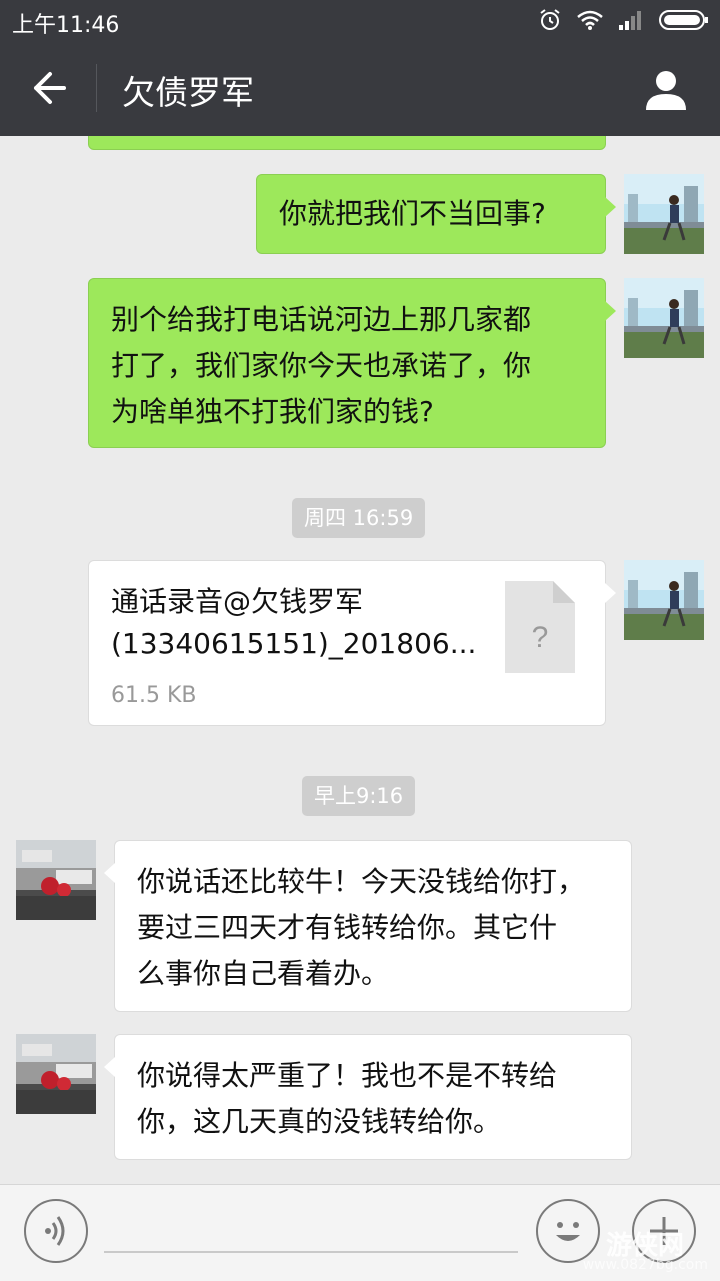 The image size is (720, 1281). What do you see at coordinates (66, 25) in the screenshot?
I see `status-time: 上午11:46` at bounding box center [66, 25].